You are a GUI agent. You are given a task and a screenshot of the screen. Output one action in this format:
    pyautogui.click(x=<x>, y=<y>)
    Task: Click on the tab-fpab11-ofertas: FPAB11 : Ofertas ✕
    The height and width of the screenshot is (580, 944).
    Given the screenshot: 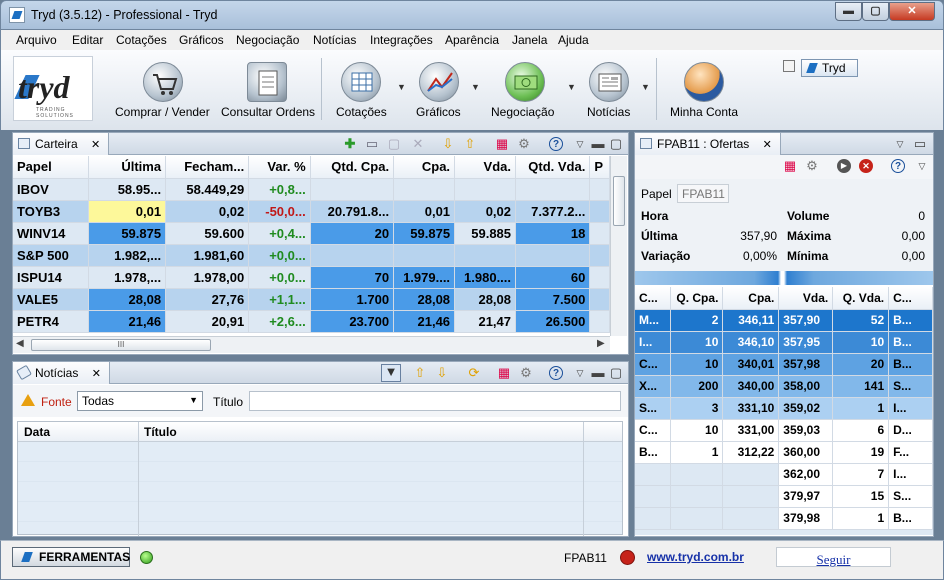 What is the action you would take?
    pyautogui.click(x=708, y=144)
    